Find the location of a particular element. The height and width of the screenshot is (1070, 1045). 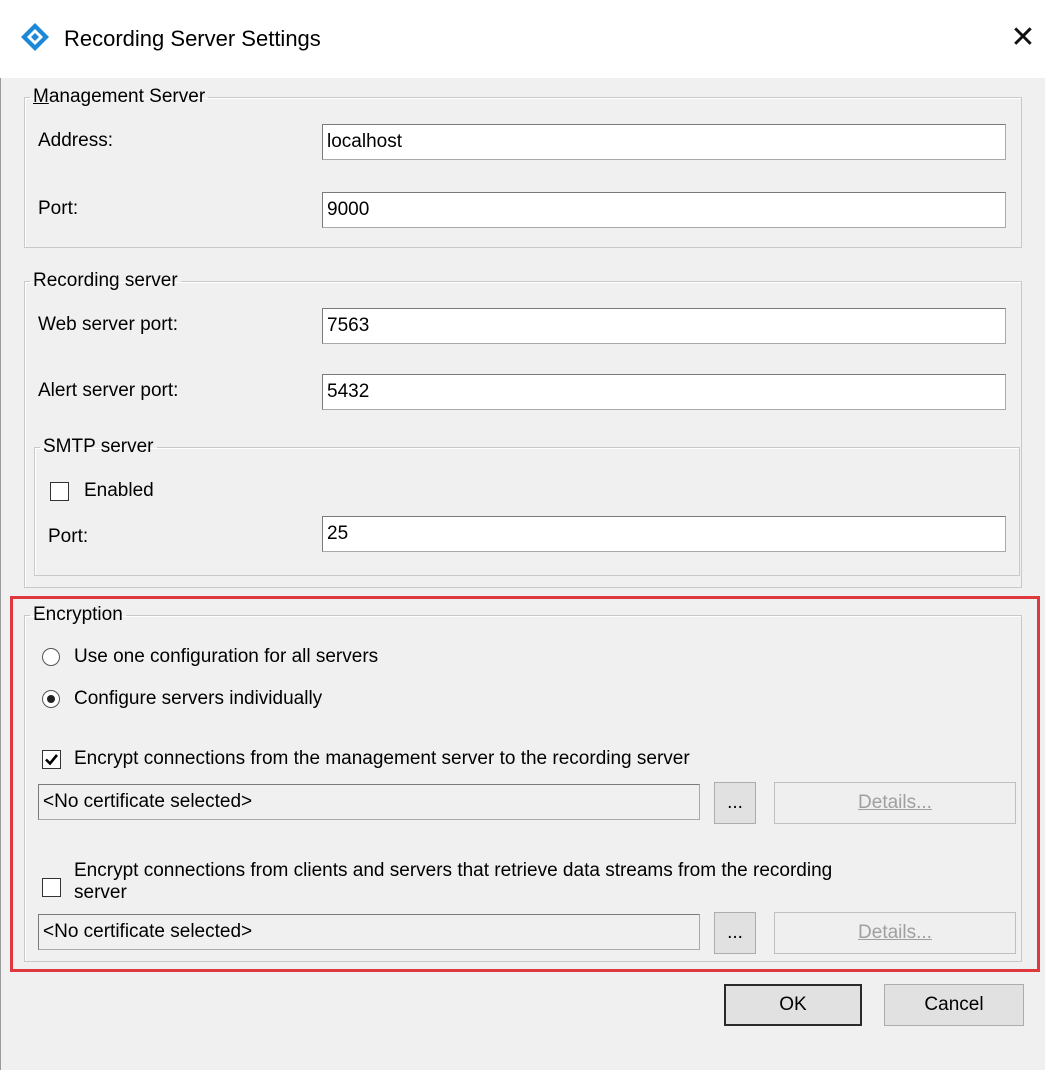

window-title: Recording Server Settings is located at coordinates (192, 38).